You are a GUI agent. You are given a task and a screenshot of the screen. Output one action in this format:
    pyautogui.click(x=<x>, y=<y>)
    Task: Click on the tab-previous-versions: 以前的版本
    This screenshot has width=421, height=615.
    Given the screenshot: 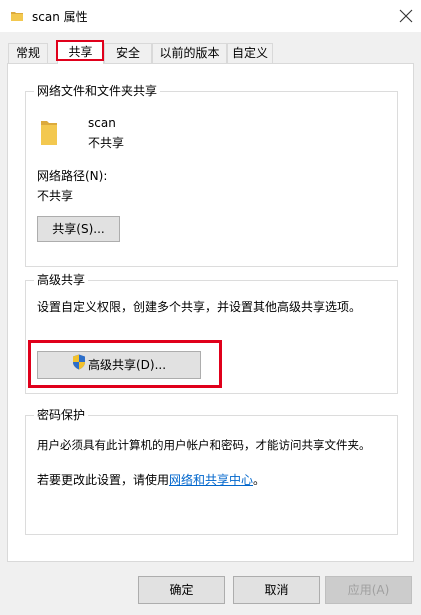 What is the action you would take?
    pyautogui.click(x=189, y=53)
    